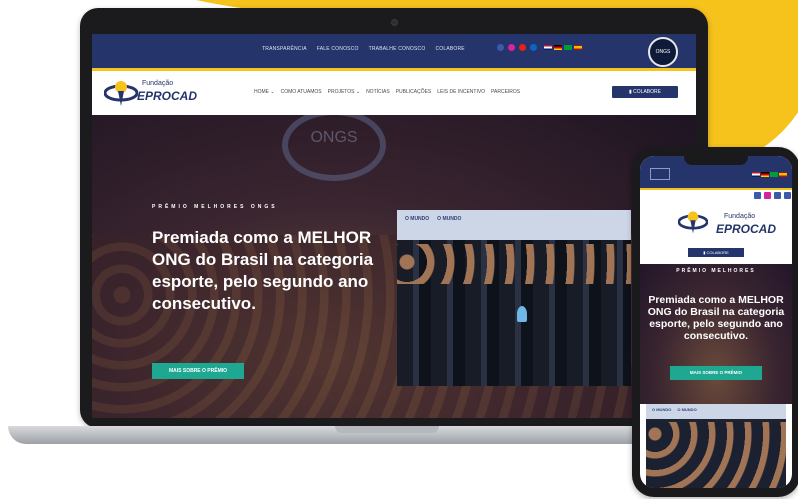  What do you see at coordinates (215, 207) in the screenshot?
I see `hero-kicker: PRÊMIO MELHORES ONGS` at bounding box center [215, 207].